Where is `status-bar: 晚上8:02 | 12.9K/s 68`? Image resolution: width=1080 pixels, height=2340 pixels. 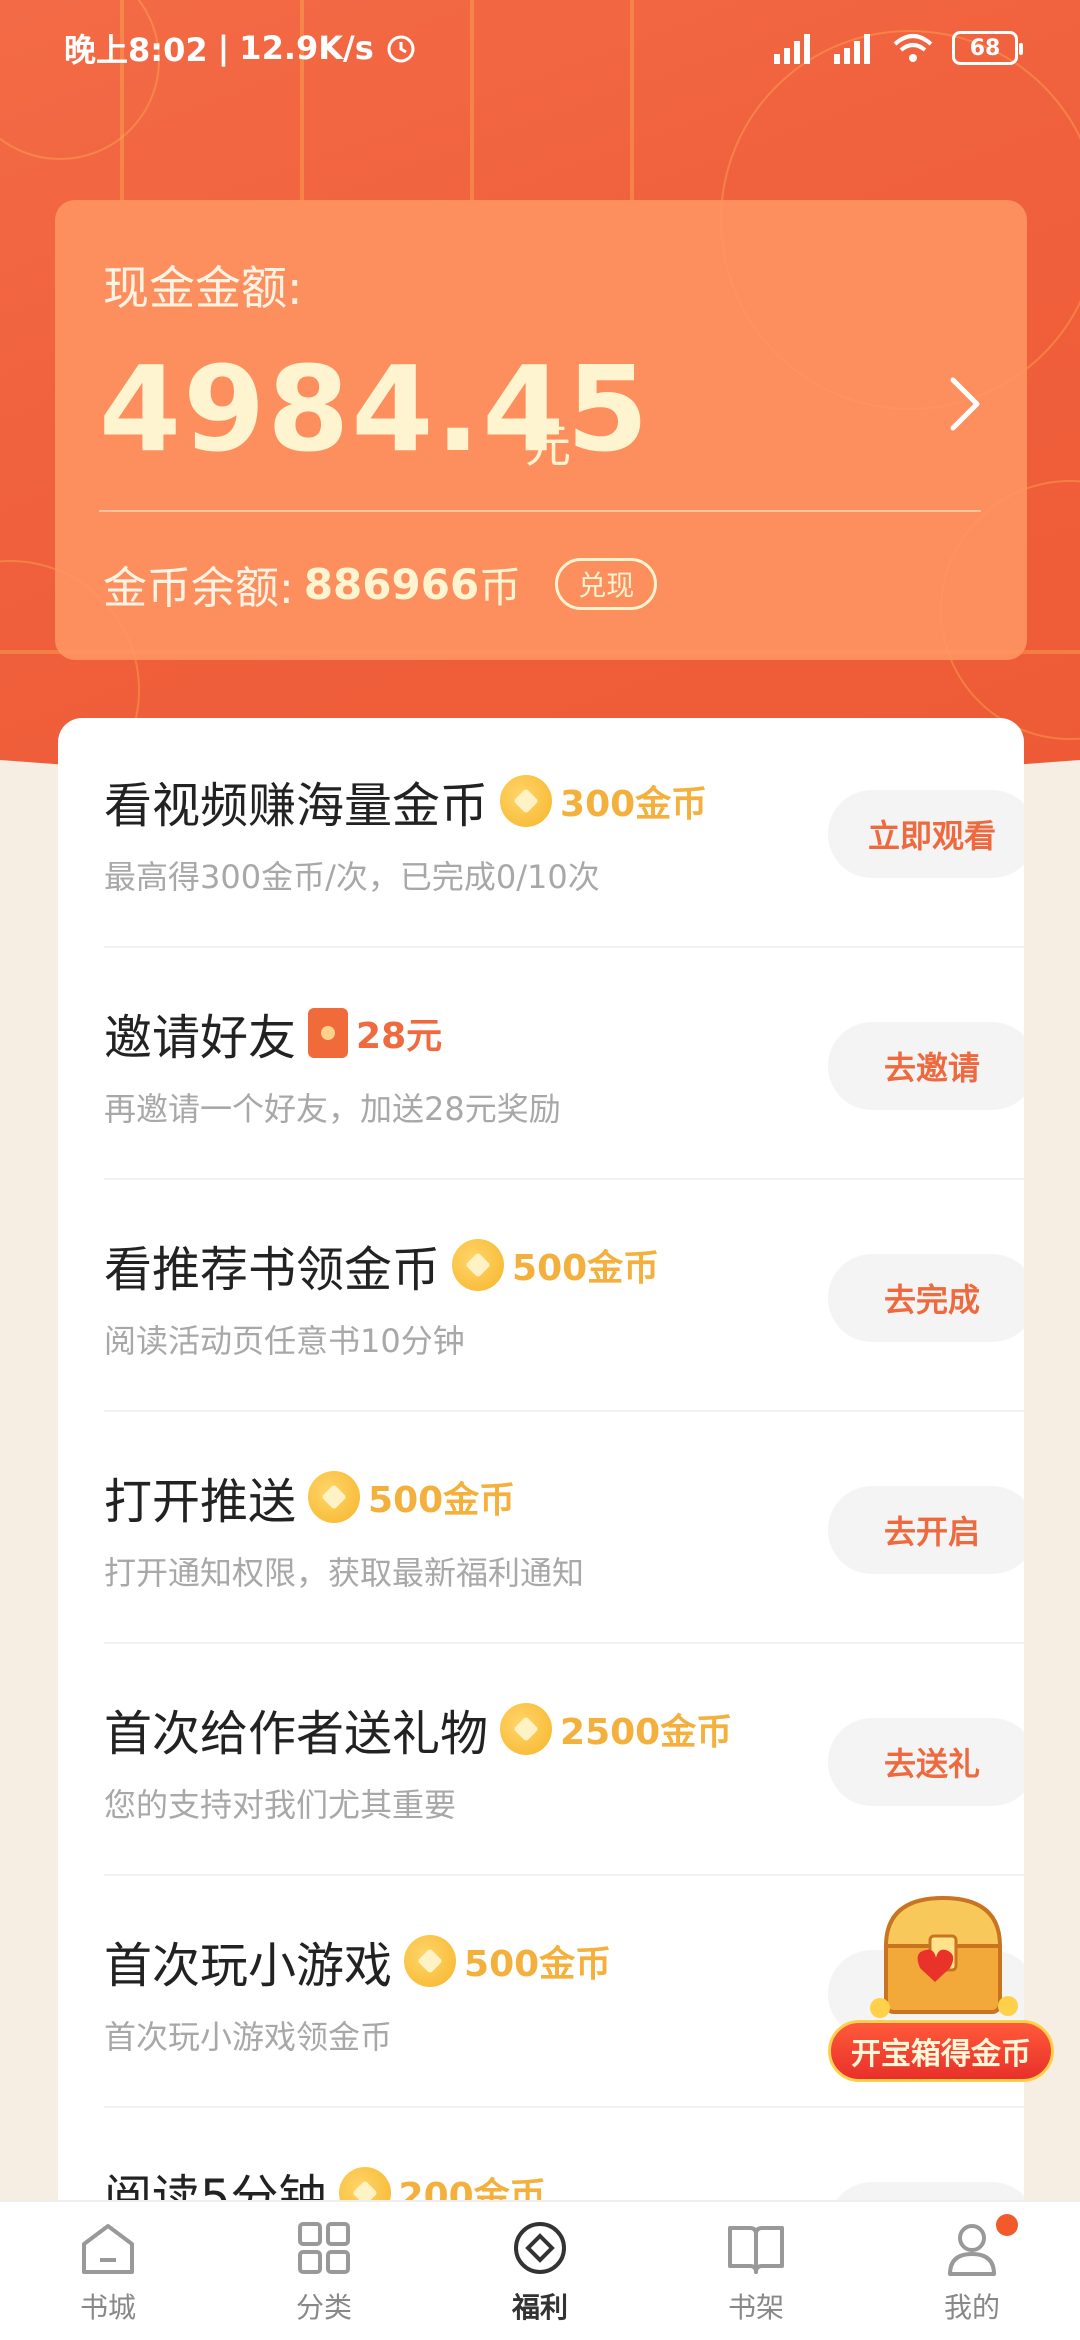
status-bar: 晚上8:02 | 12.9K/s 68 is located at coordinates (540, 48).